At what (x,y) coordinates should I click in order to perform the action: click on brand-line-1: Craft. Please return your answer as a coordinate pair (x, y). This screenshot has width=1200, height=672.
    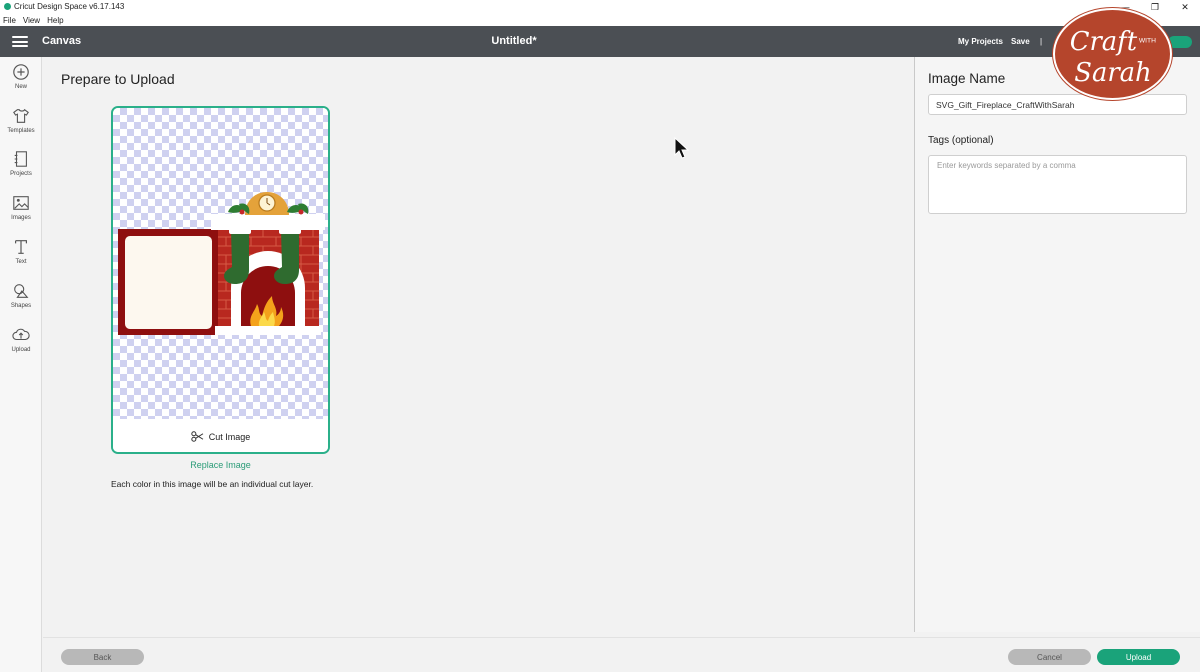
    Looking at the image, I should click on (1104, 42).